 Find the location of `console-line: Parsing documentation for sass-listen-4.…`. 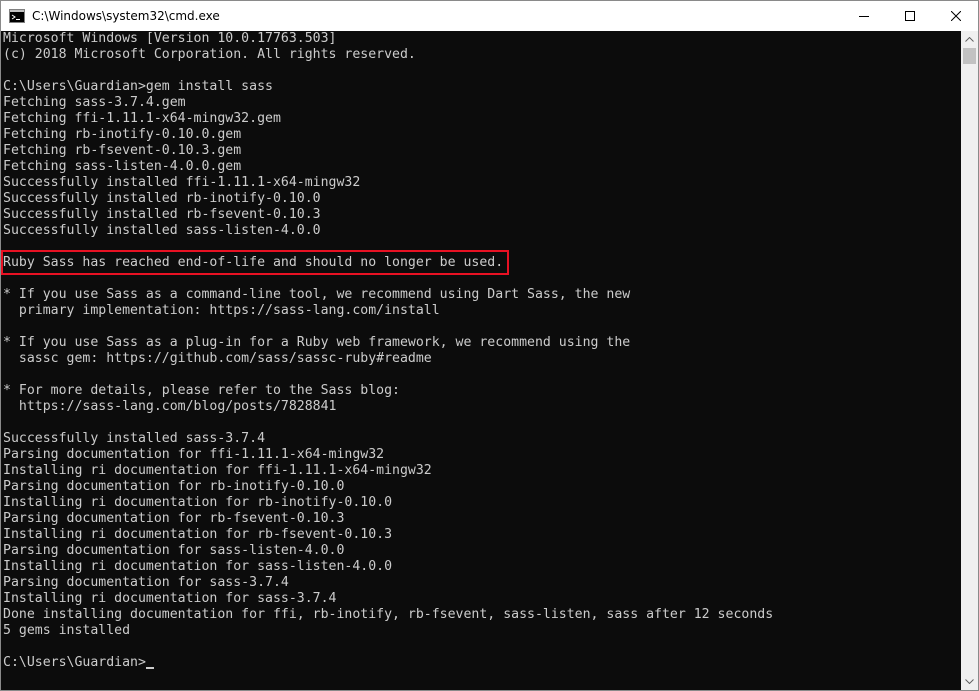

console-line: Parsing documentation for sass-listen-4.… is located at coordinates (174, 550).